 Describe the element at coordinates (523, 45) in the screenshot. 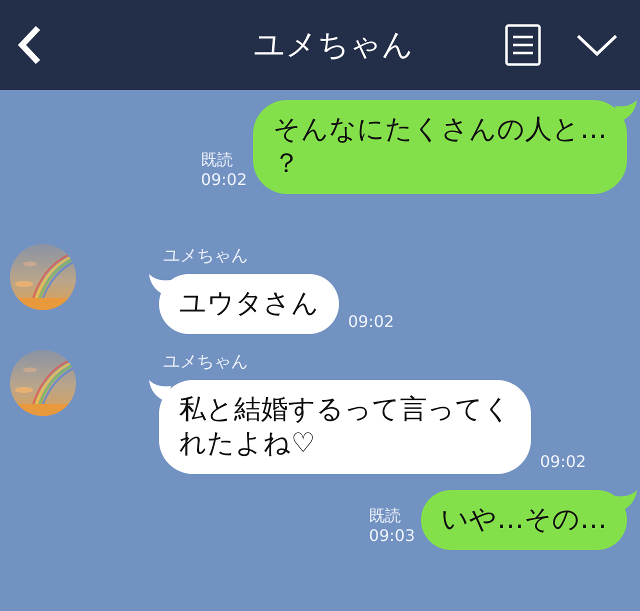

I see `menu-icon` at that location.